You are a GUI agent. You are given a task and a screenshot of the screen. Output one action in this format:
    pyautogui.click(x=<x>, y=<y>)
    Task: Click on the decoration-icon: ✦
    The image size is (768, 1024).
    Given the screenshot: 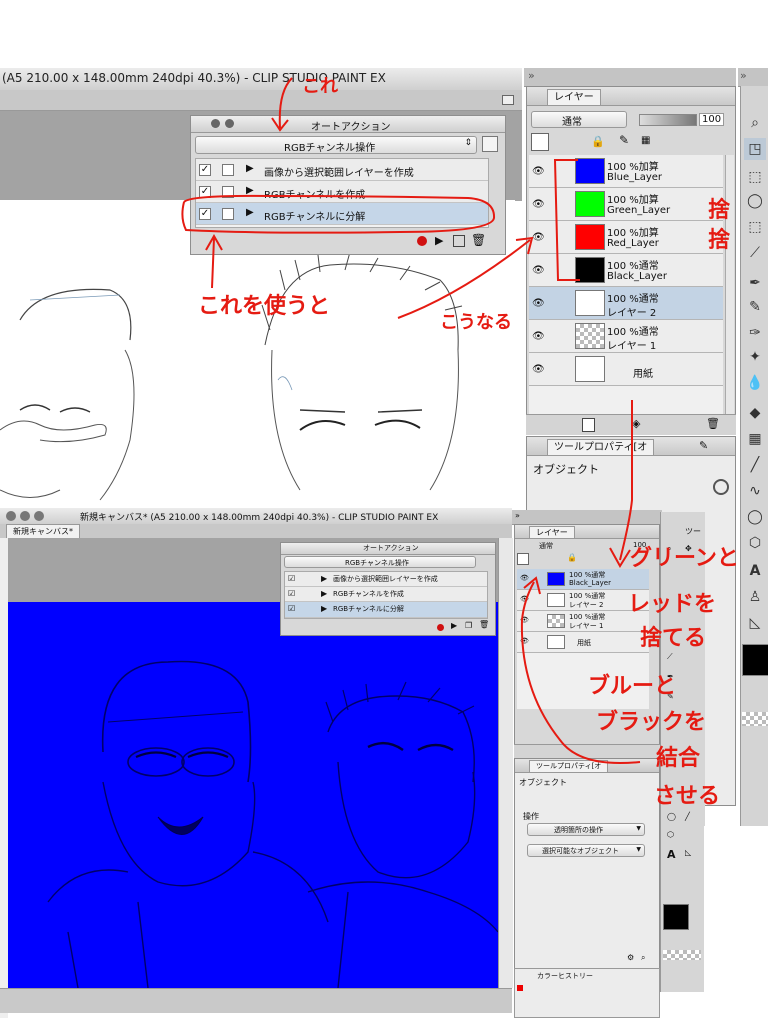 What is the action you would take?
    pyautogui.click(x=755, y=357)
    